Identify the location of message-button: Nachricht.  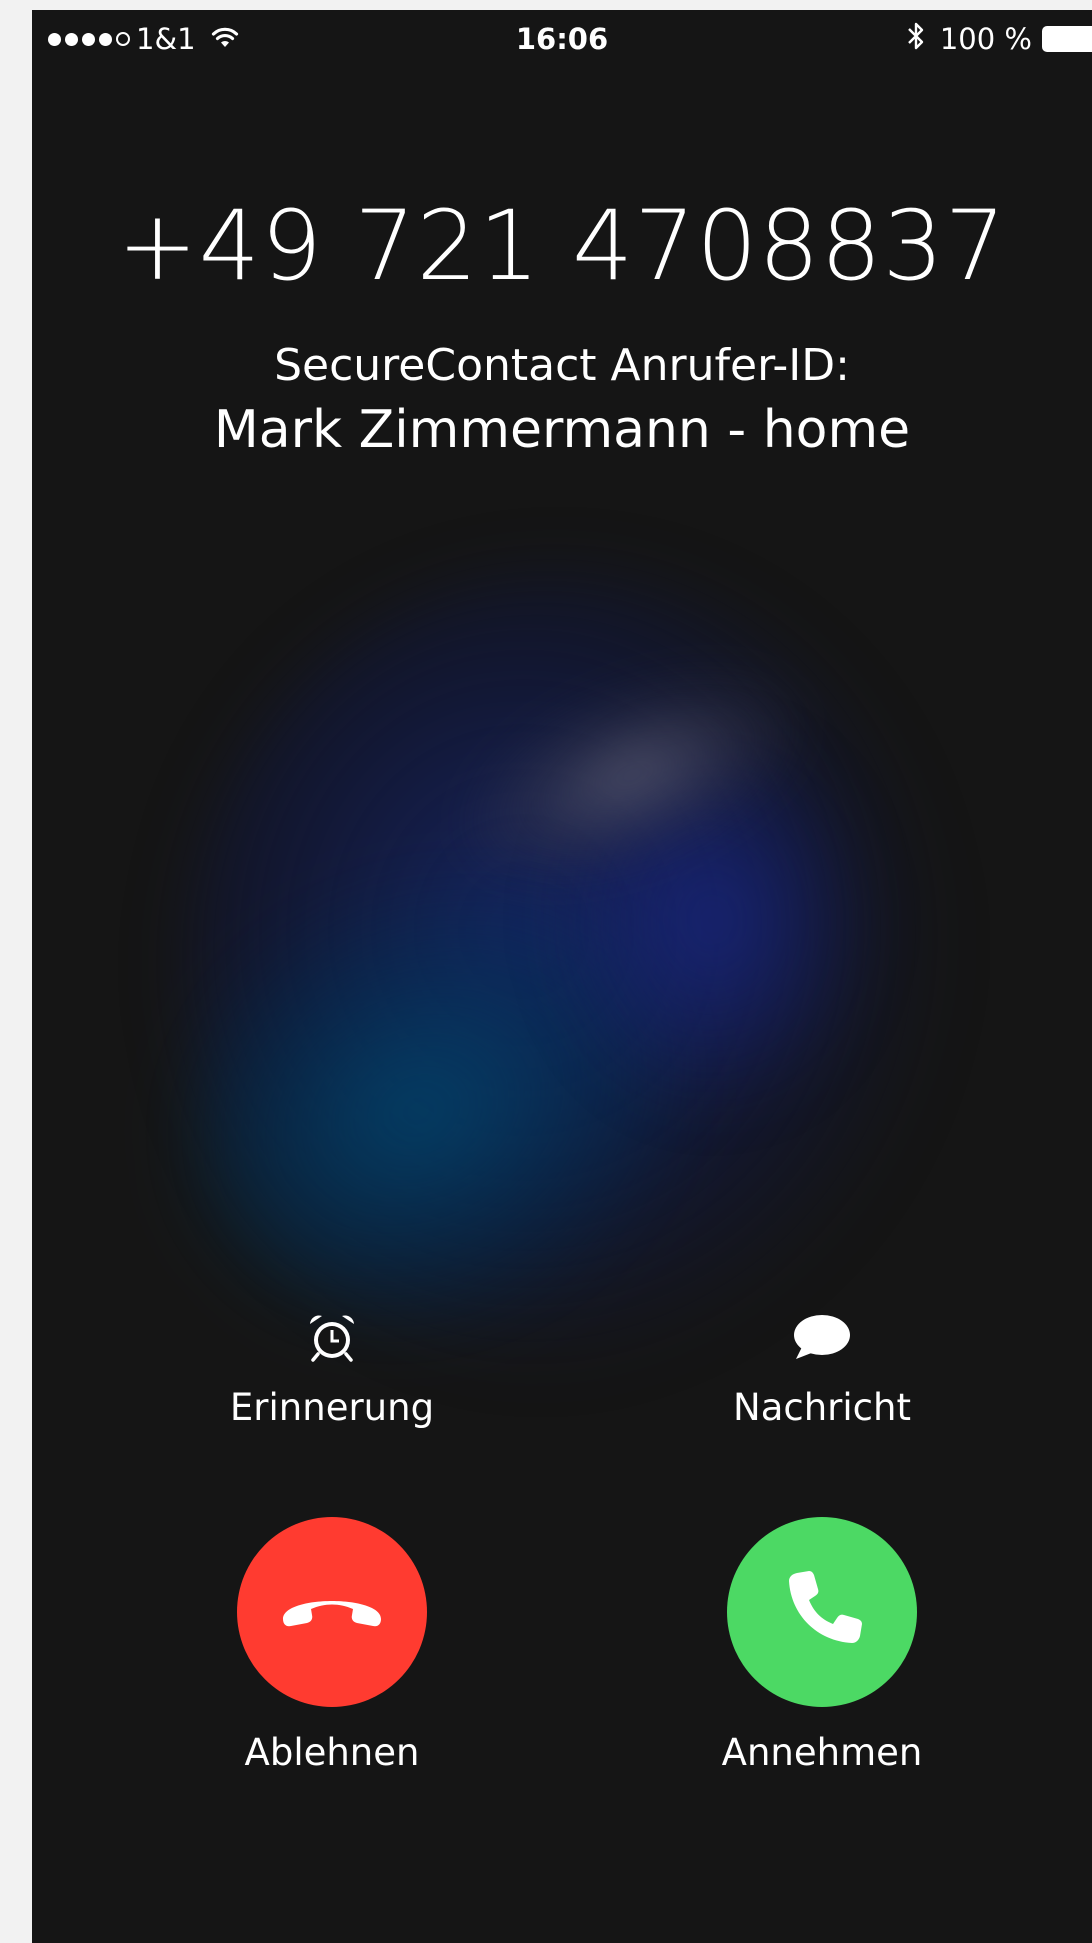
(822, 1369).